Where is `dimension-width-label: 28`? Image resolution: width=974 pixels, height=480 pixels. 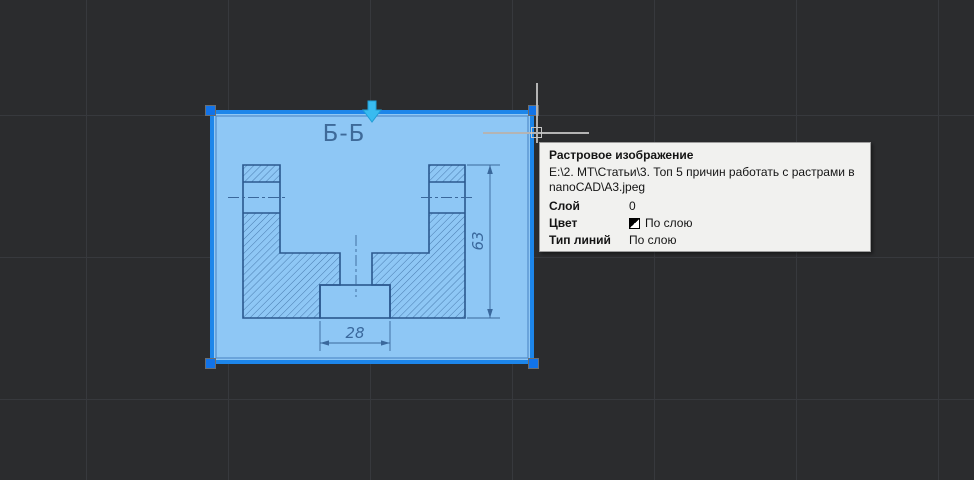 dimension-width-label: 28 is located at coordinates (354, 333).